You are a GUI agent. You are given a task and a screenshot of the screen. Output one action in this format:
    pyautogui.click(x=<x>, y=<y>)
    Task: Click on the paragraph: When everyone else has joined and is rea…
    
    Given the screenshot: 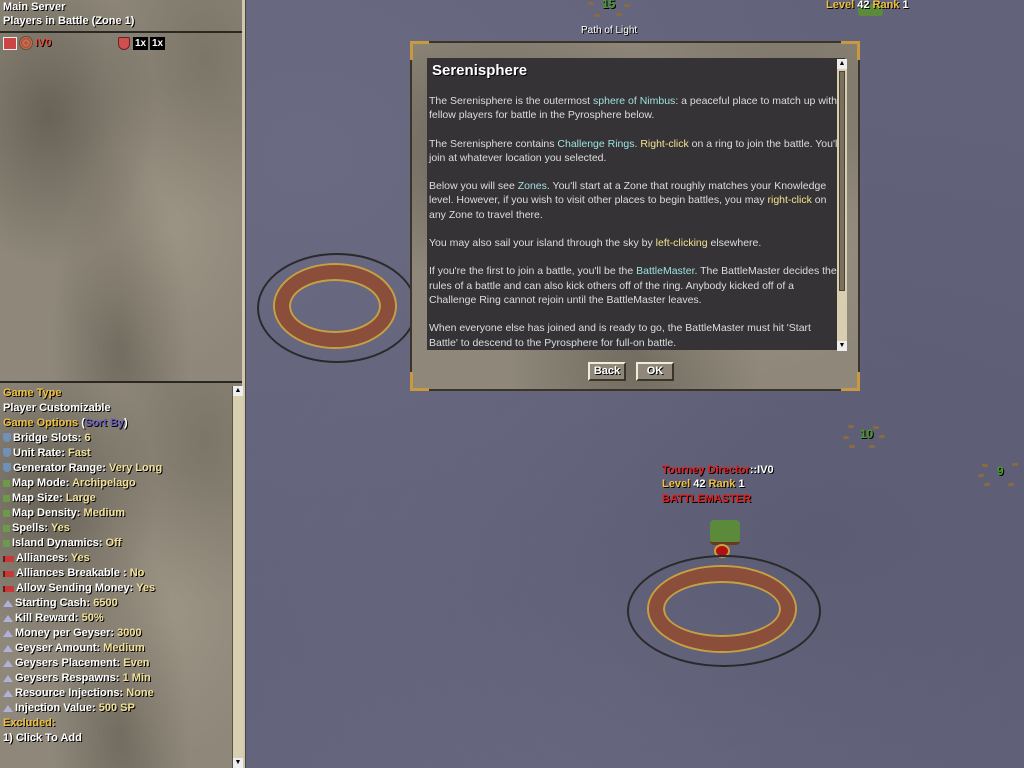 What is the action you would take?
    pyautogui.click(x=620, y=335)
    